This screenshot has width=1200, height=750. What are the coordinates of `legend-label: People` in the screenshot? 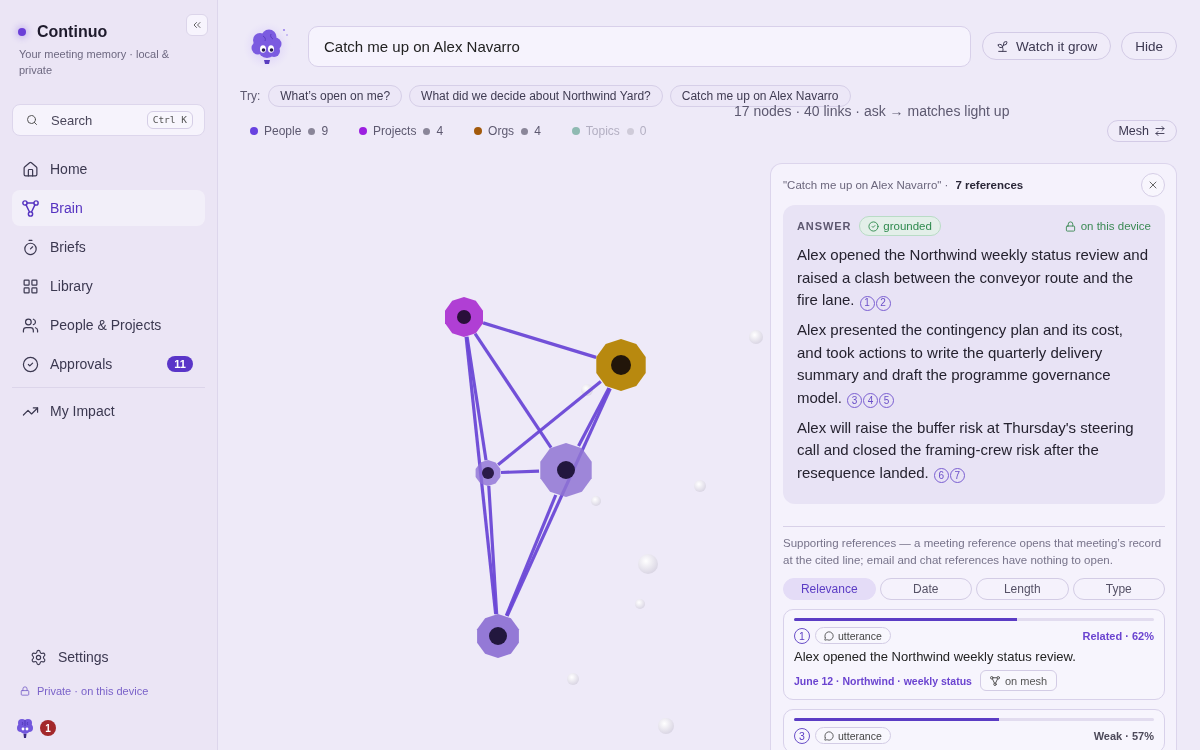 It's located at (283, 131).